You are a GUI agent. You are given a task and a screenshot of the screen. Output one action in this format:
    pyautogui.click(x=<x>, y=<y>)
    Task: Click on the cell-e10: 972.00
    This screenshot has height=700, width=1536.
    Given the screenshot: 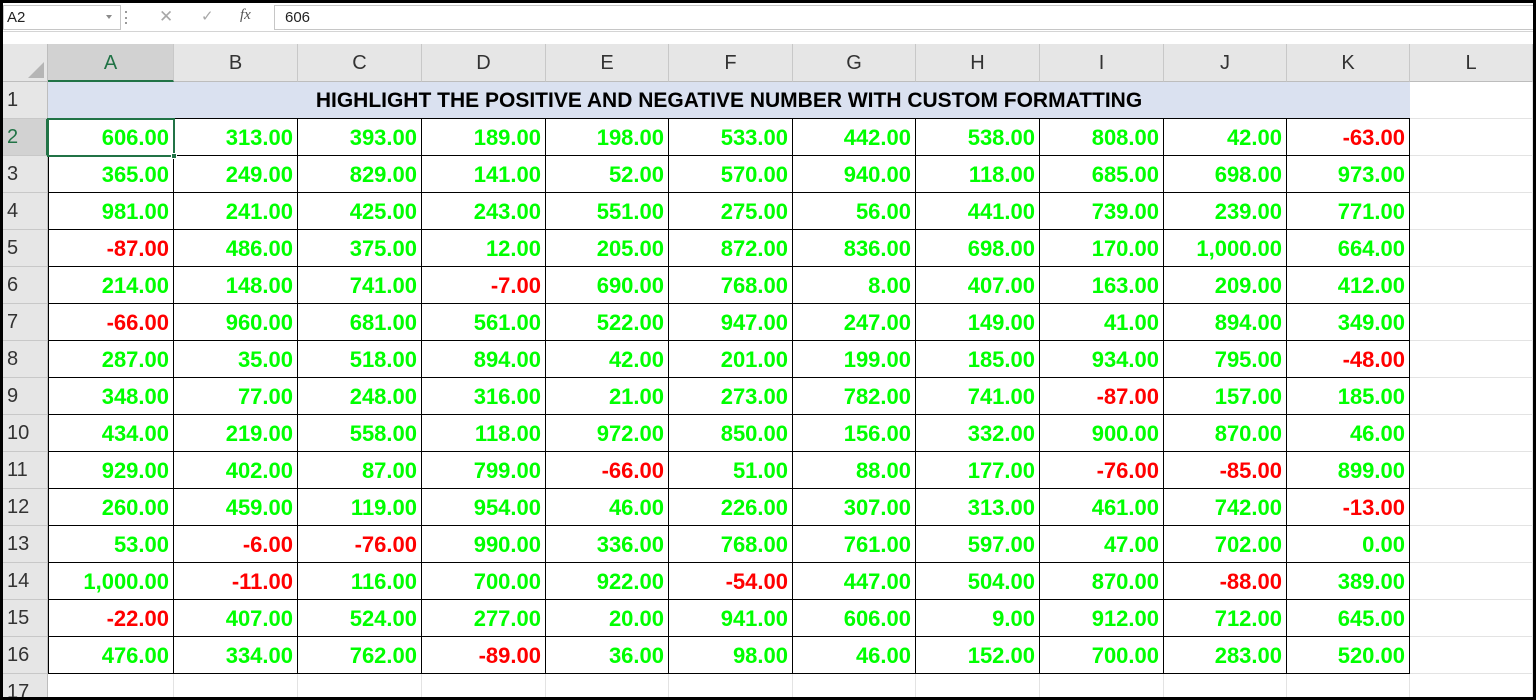 What is the action you would take?
    pyautogui.click(x=607, y=433)
    